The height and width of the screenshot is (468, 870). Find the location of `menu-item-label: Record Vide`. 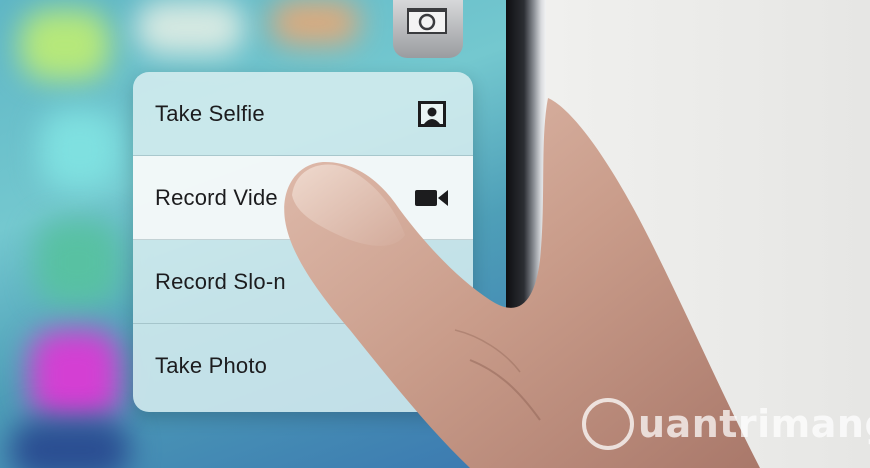

menu-item-label: Record Vide is located at coordinates (216, 197).